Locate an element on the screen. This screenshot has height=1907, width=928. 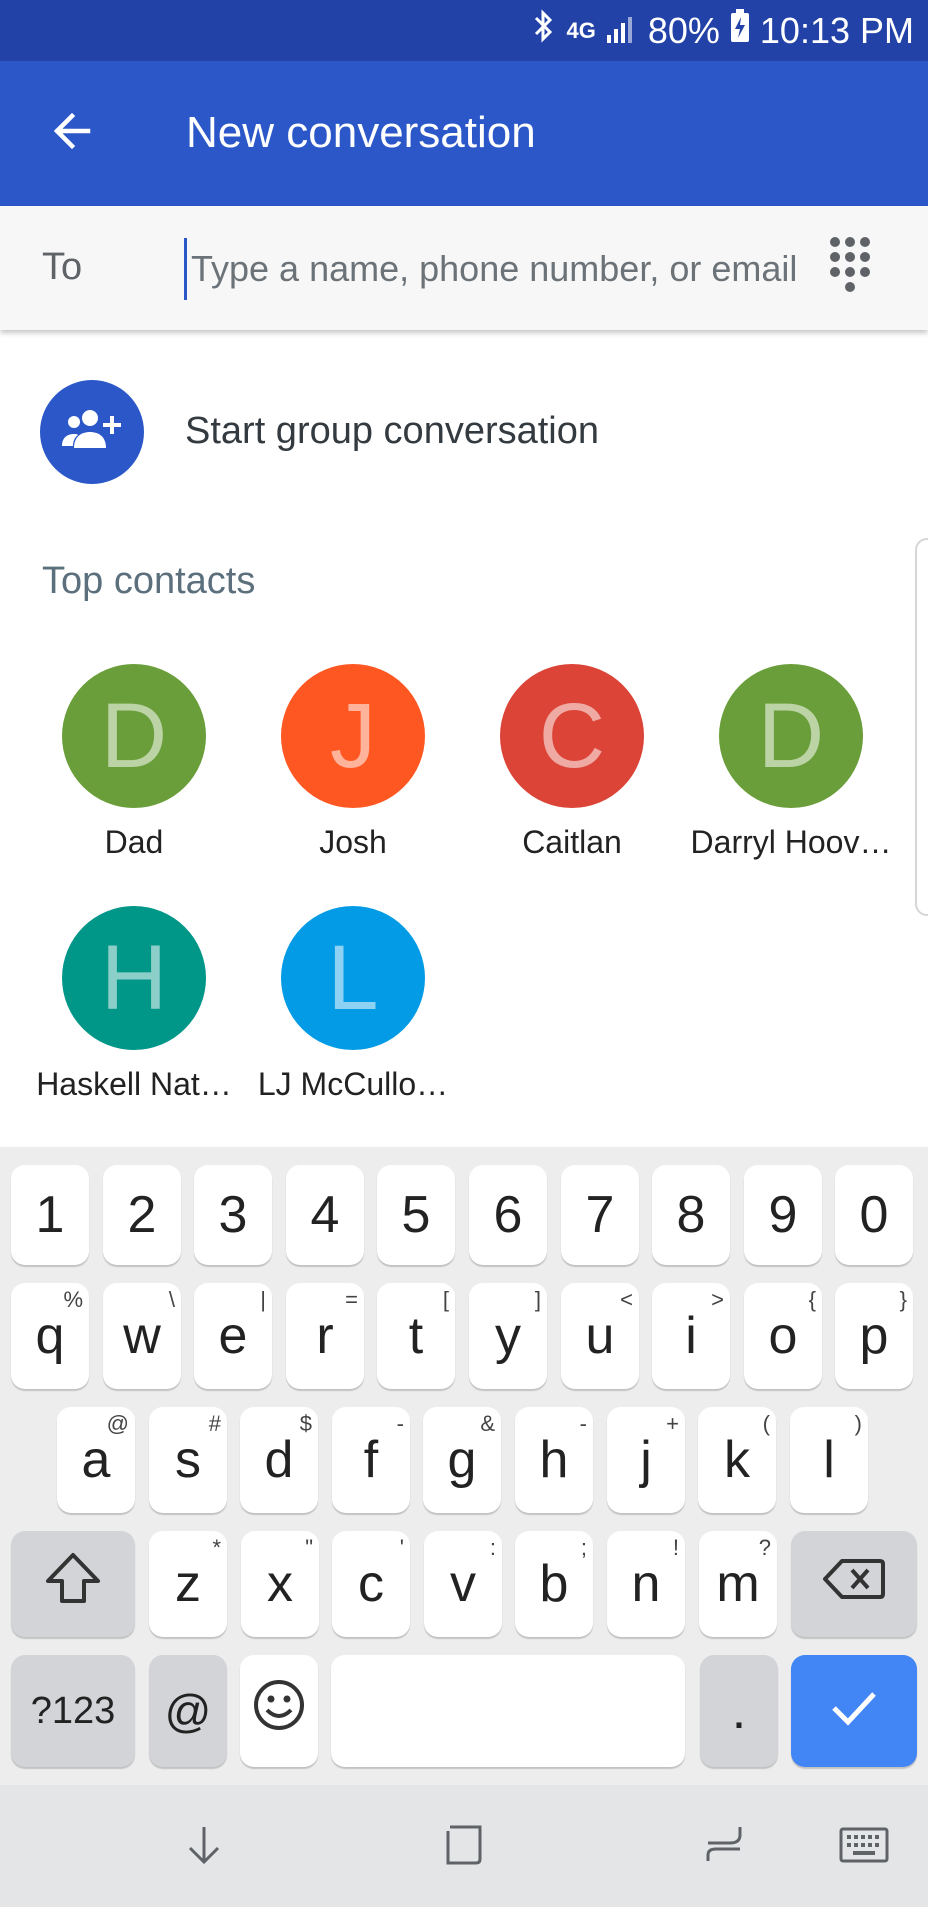
key-9: 9 is located at coordinates (783, 1215).